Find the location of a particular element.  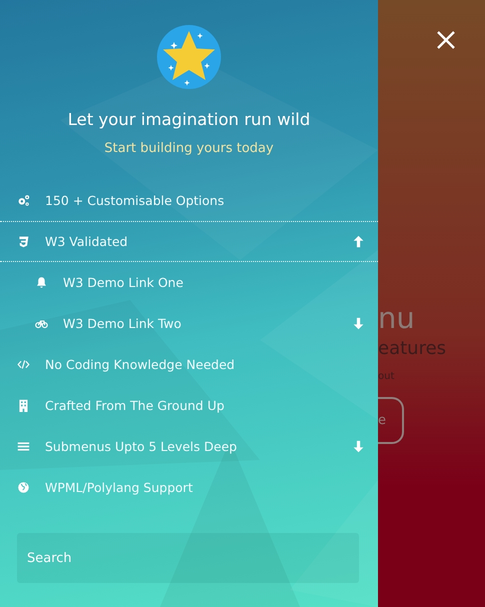

menu-icon is located at coordinates (23, 446).